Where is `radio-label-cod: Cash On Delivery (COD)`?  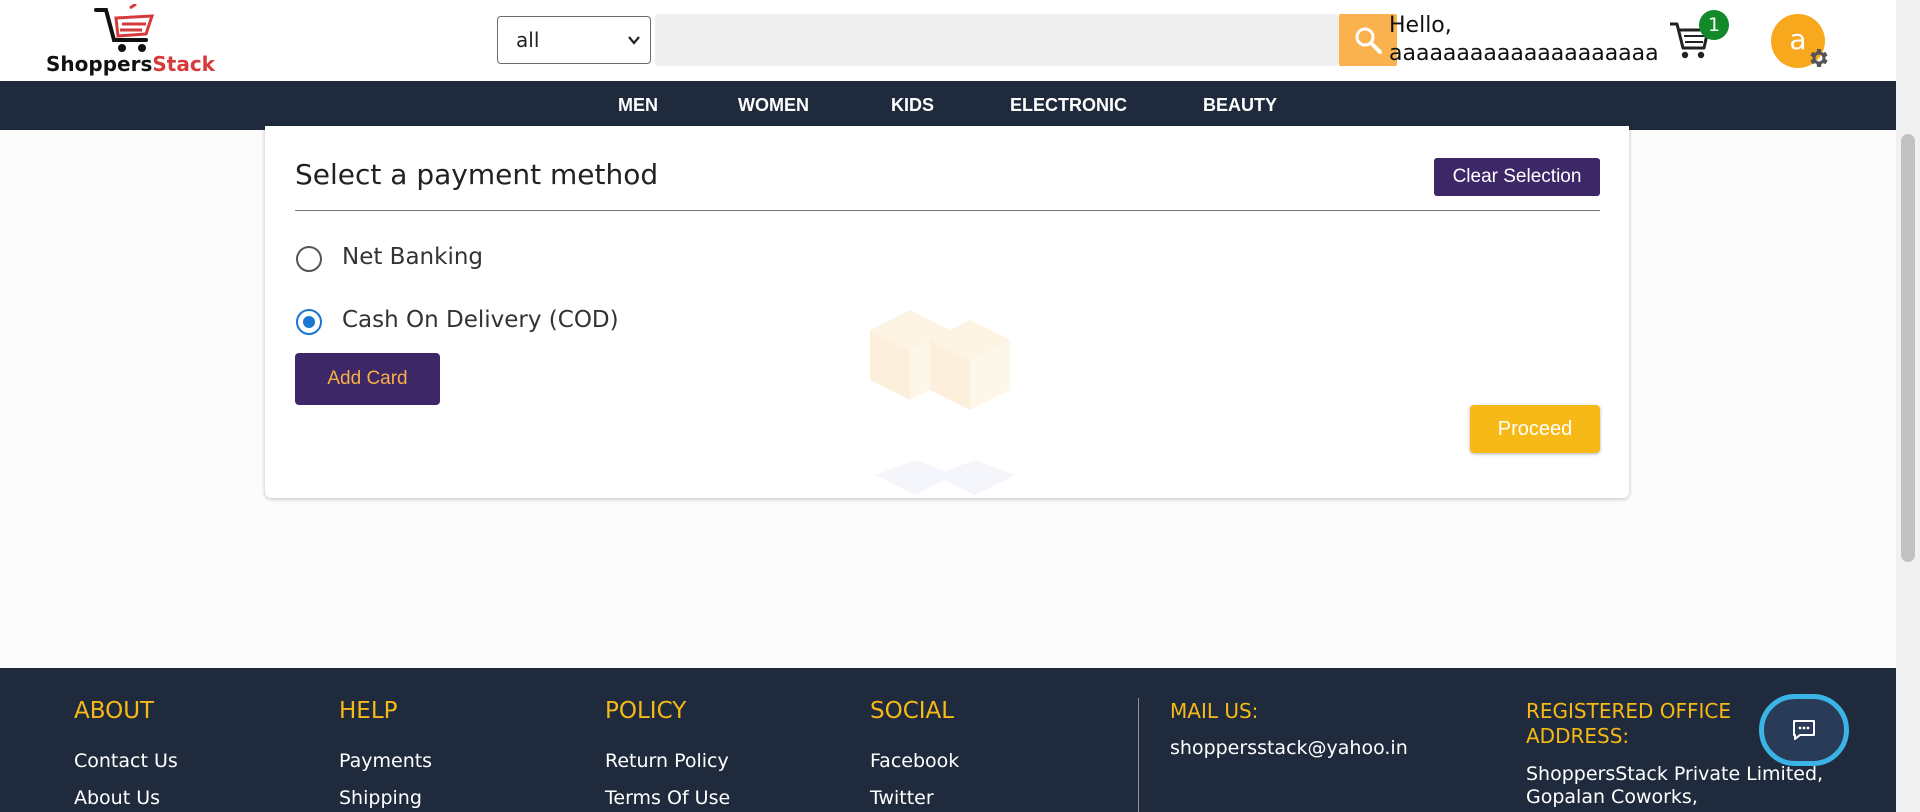
radio-label-cod: Cash On Delivery (COD) is located at coordinates (480, 320).